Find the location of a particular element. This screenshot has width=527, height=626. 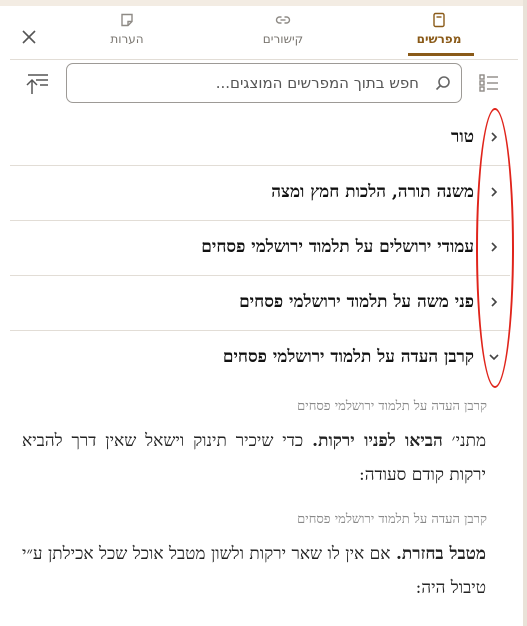

book-icon is located at coordinates (439, 20).